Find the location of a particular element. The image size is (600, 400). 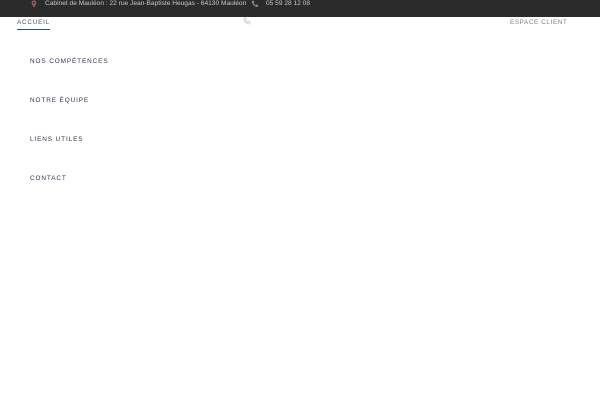

nav-accueil: ACCUEIL is located at coordinates (34, 24).